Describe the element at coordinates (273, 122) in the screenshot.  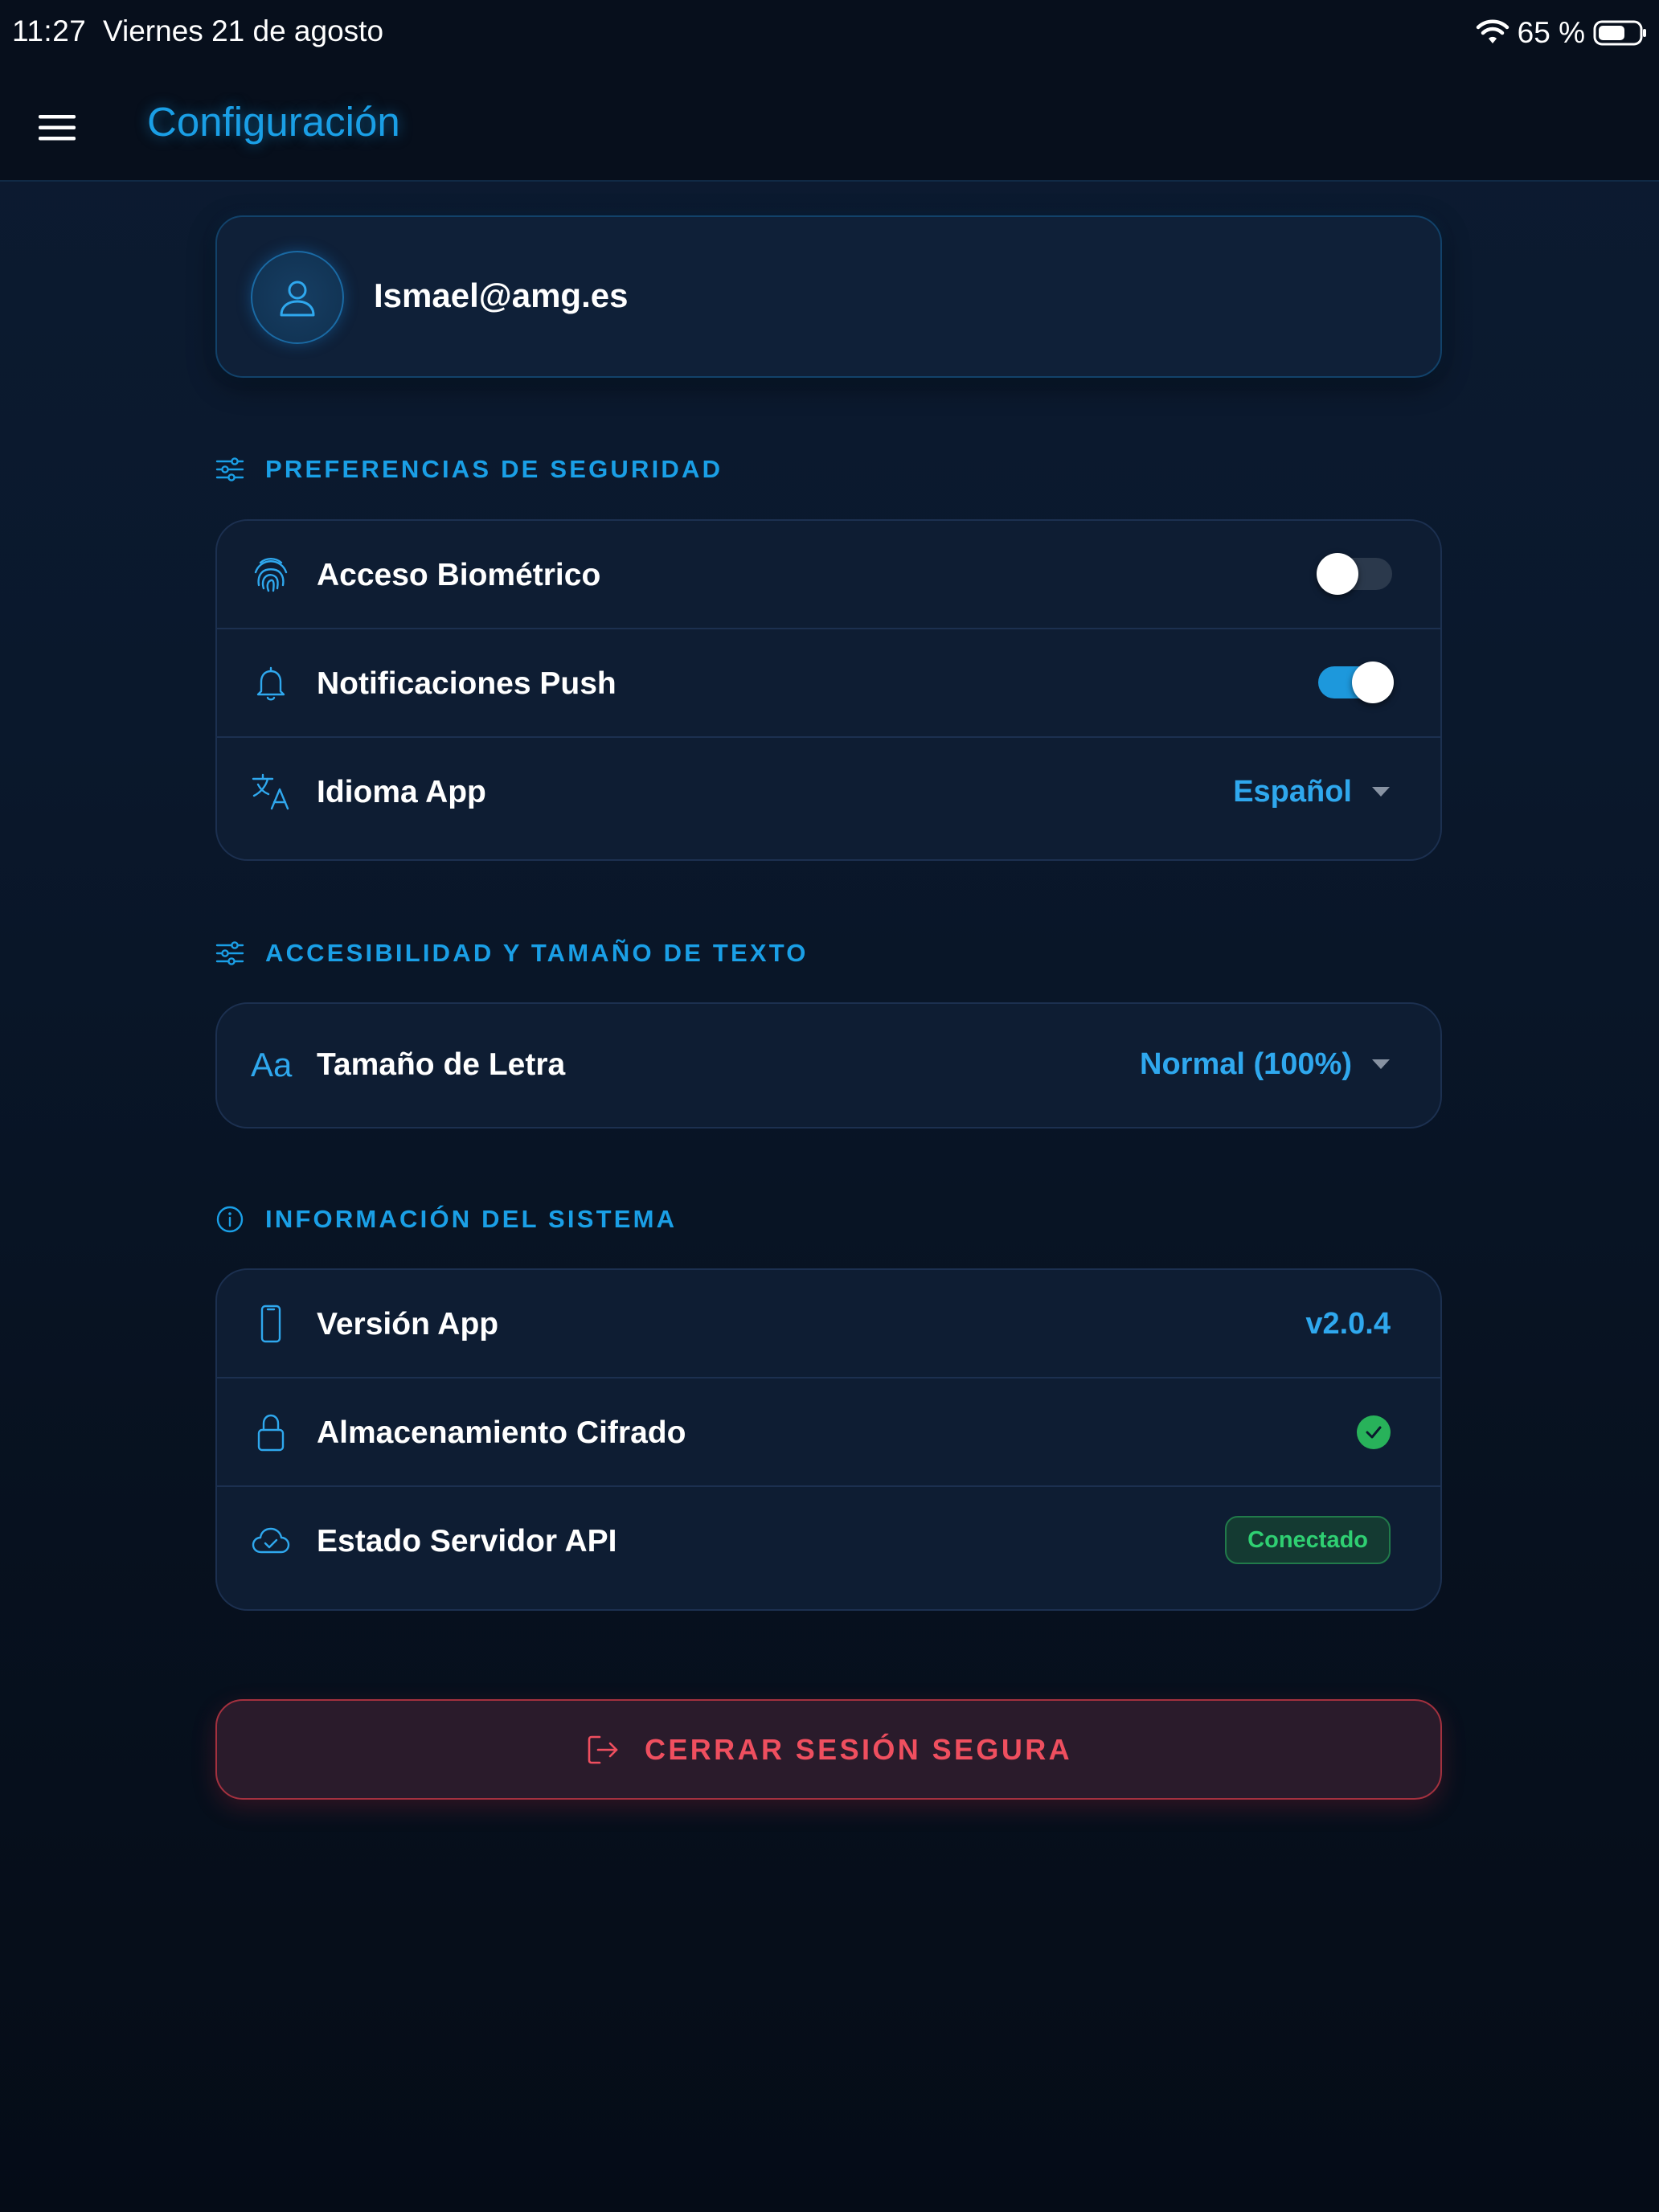
I see `page-title: Configuración` at that location.